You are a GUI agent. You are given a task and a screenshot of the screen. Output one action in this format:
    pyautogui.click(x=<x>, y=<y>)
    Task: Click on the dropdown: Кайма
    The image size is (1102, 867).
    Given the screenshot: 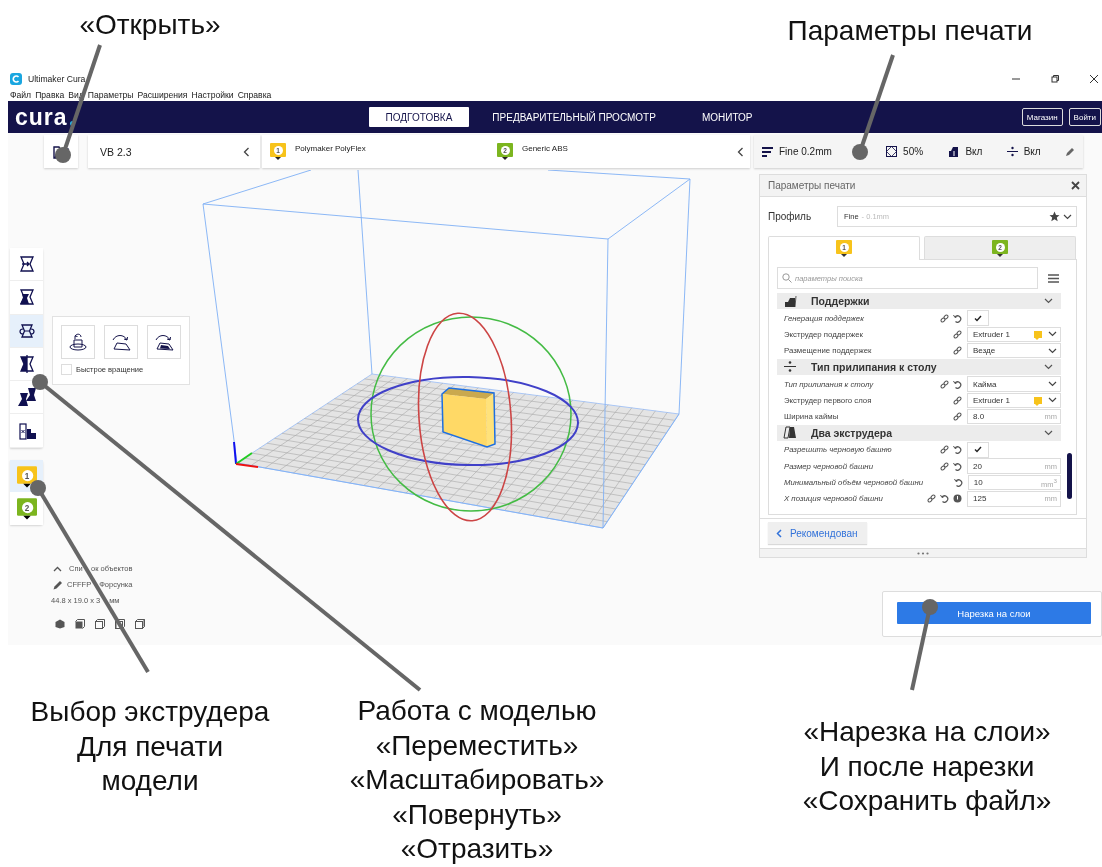 What is the action you would take?
    pyautogui.click(x=1014, y=384)
    